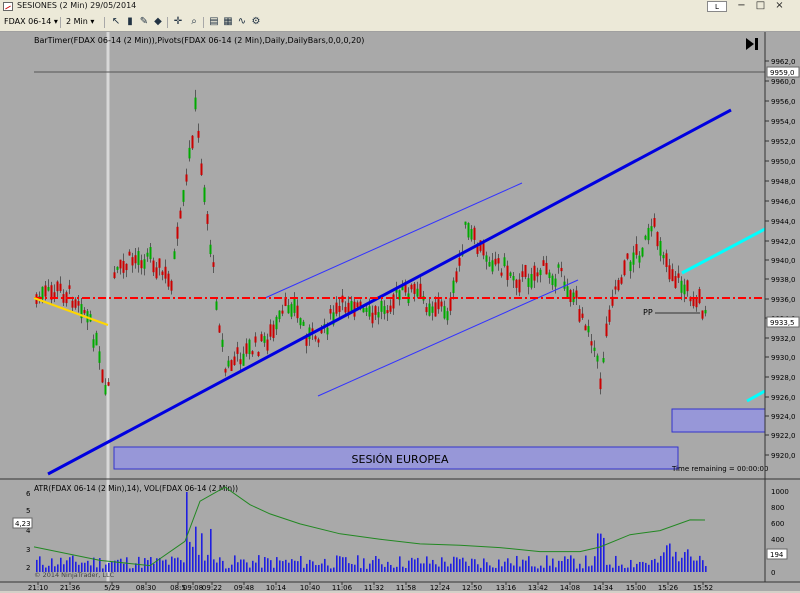  I want to click on zoom-icon: ⌕, so click(194, 22).